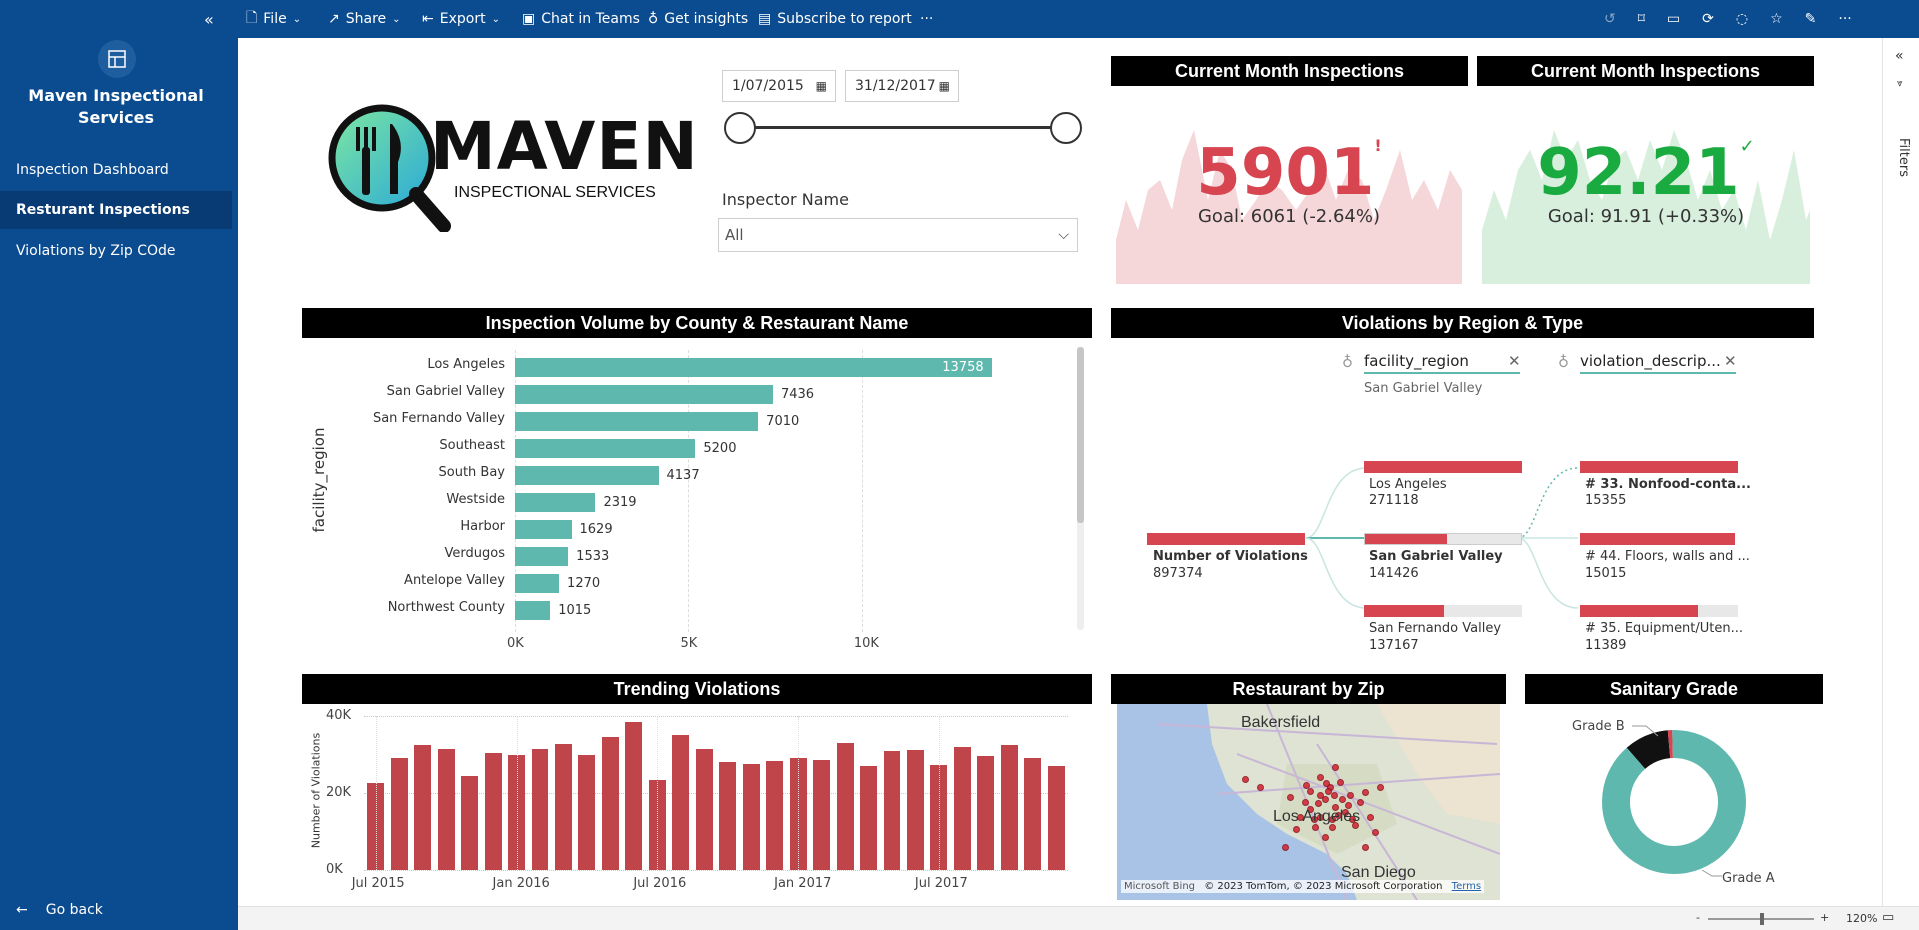  Describe the element at coordinates (1226, 539) in the screenshot. I see `decomp-root-bar` at that location.